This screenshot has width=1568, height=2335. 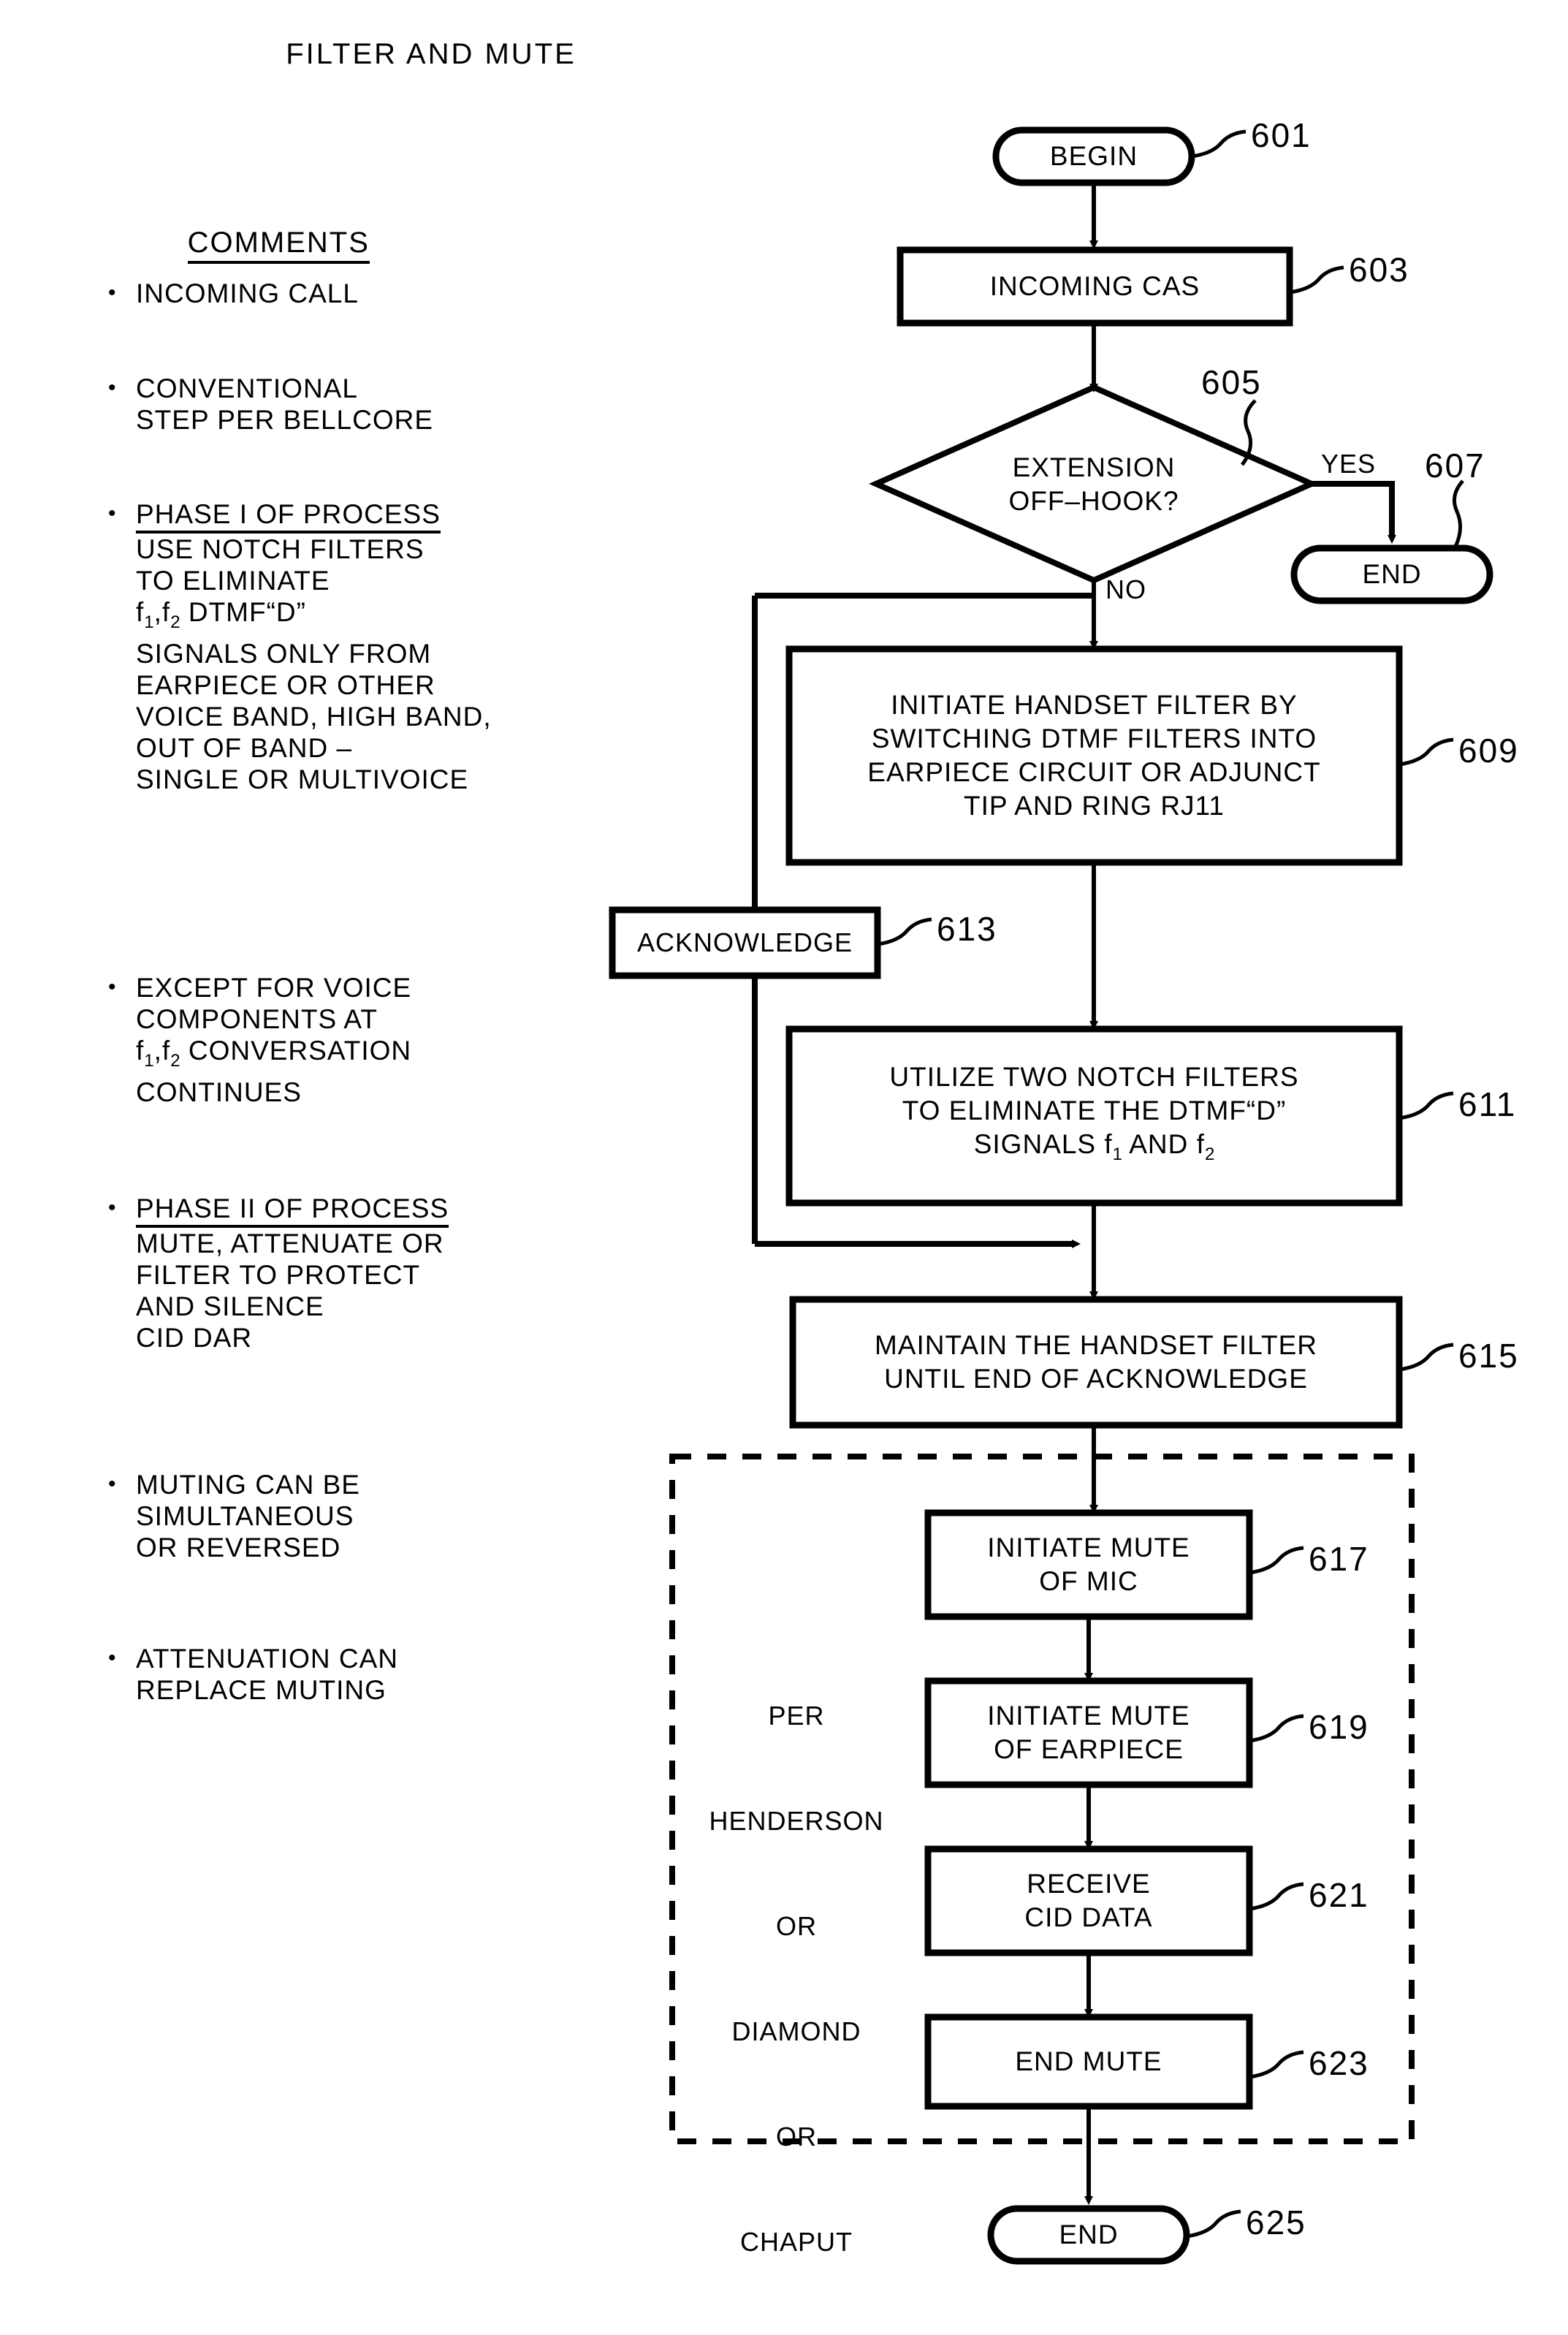 What do you see at coordinates (230, 1306) in the screenshot?
I see `comment-line: AND SILENCE` at bounding box center [230, 1306].